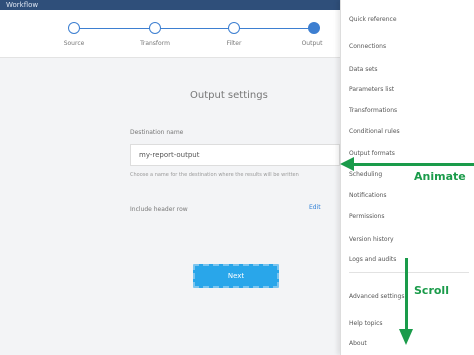  I want to click on header-row-edit-link: Edit, so click(315, 207).